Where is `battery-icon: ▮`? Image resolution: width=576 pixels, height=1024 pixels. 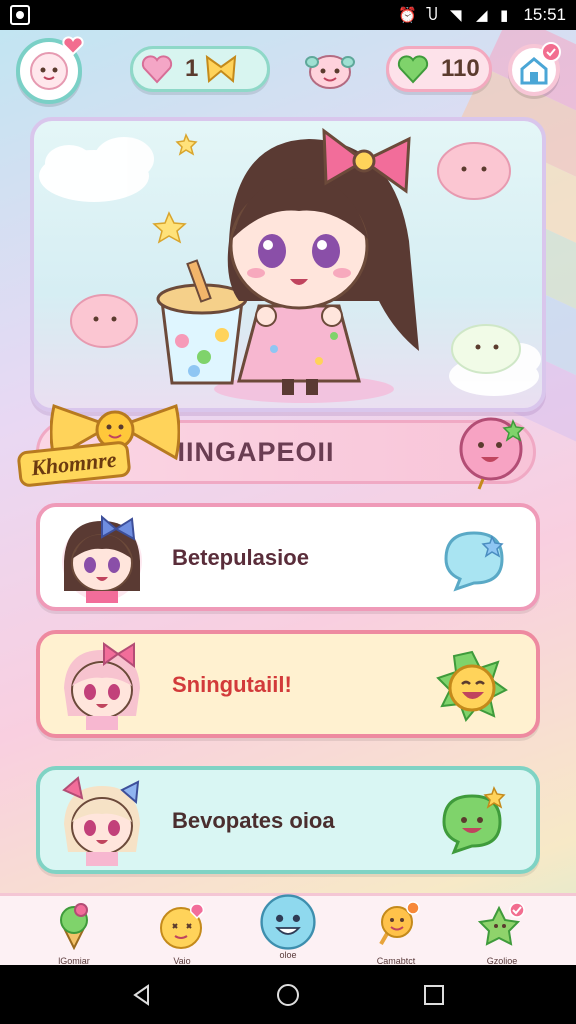 battery-icon: ▮ is located at coordinates (504, 15).